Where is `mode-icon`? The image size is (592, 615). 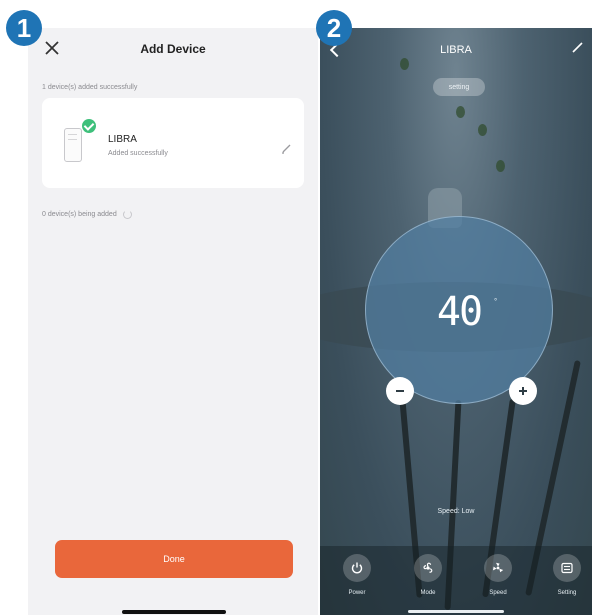
mode-icon is located at coordinates (428, 568).